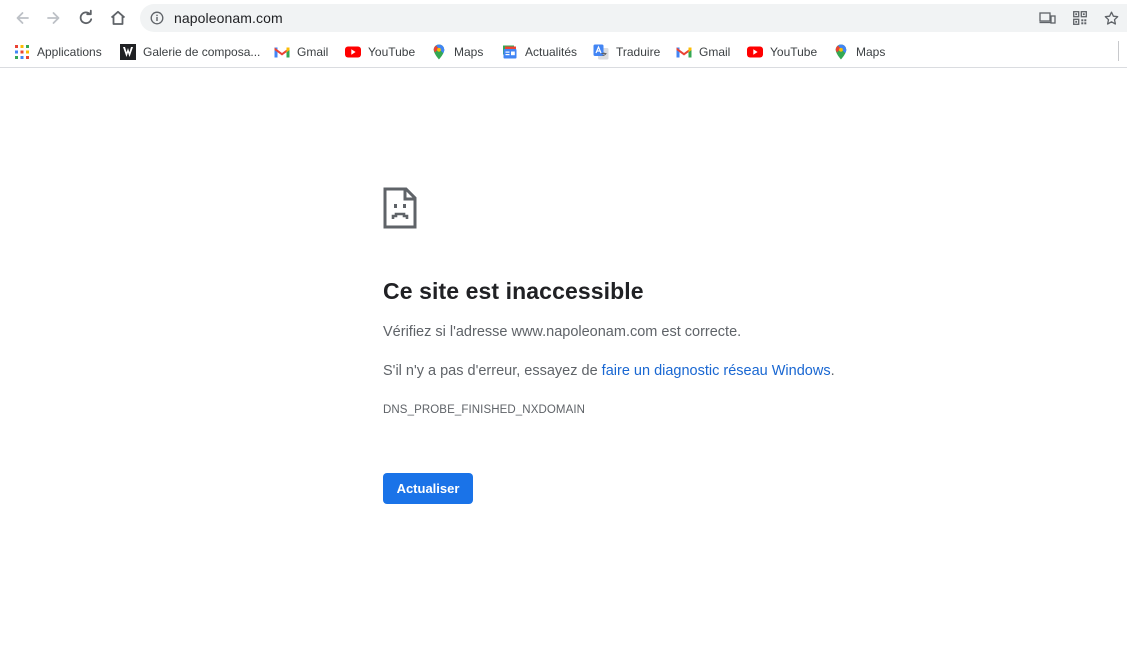 This screenshot has width=1127, height=659. I want to click on sad-page-icon, so click(400, 208).